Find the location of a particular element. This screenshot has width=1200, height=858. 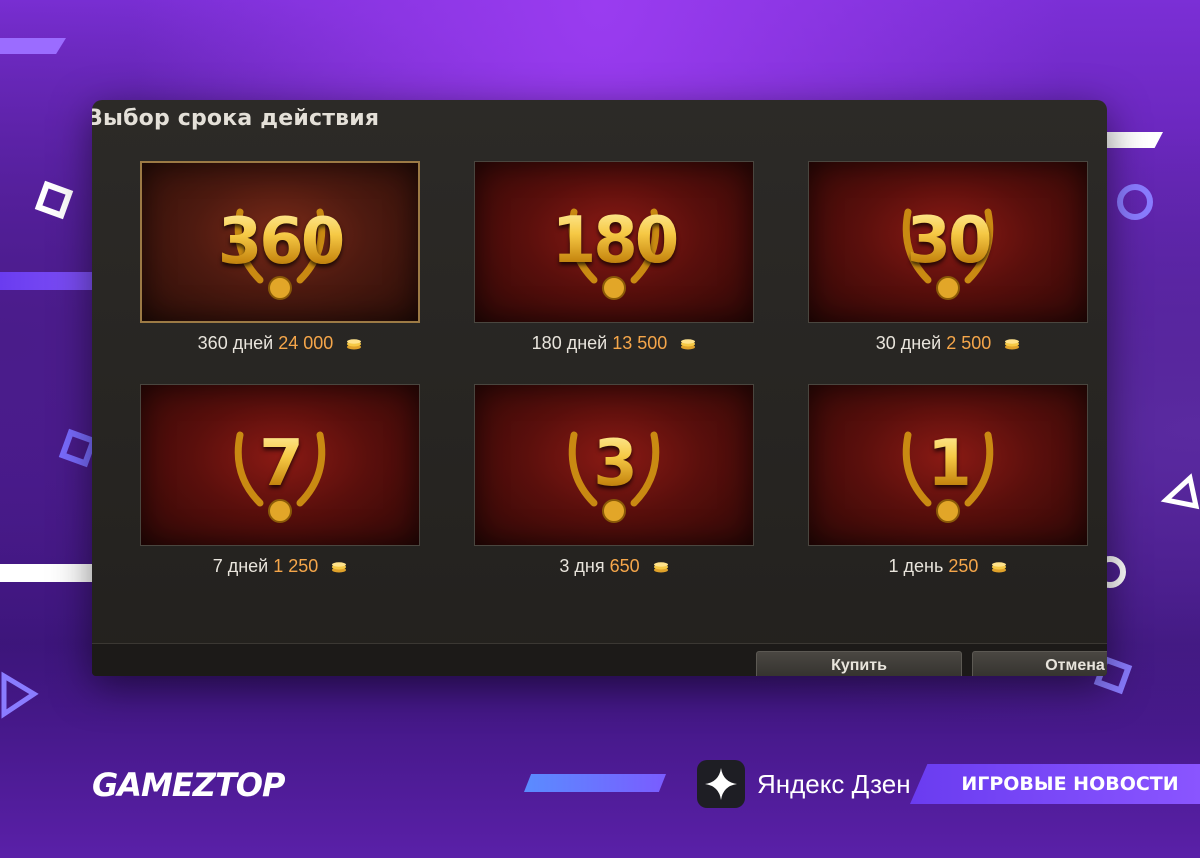

option-7: 7 7 дней 1 250 is located at coordinates (280, 480).